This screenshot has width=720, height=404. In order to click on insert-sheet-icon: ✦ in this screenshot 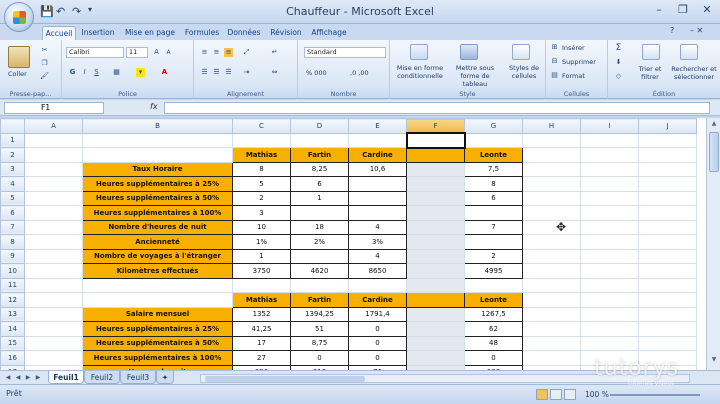, I will do `click(165, 377)`.